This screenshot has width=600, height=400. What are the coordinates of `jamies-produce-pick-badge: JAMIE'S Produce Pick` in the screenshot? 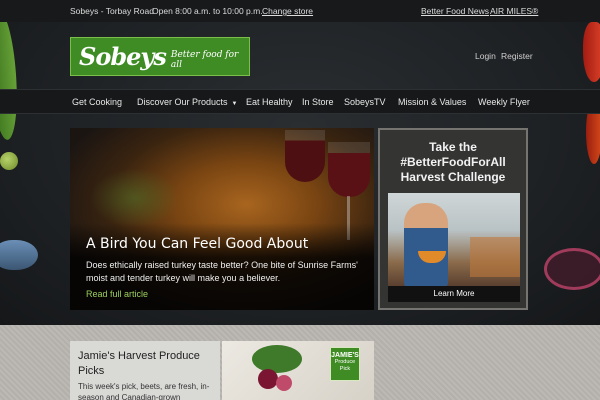 It's located at (345, 364).